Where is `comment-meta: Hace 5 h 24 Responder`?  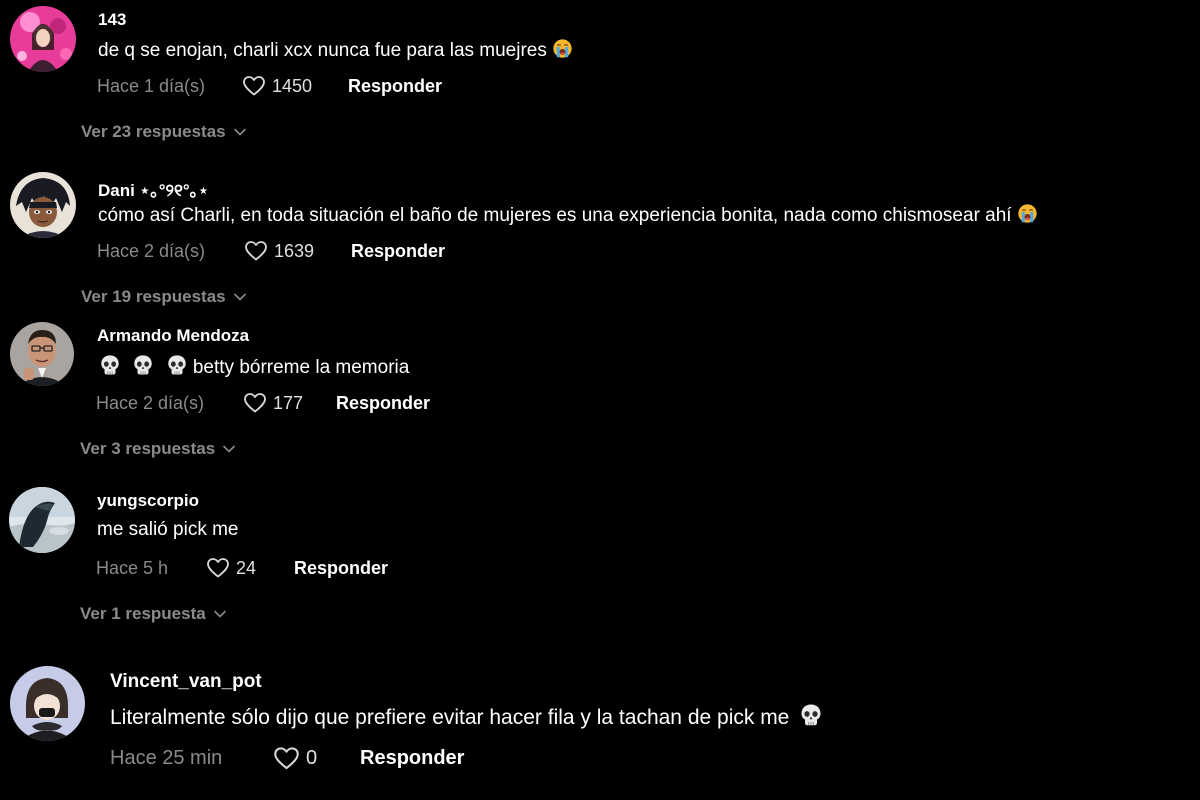
comment-meta: Hace 5 h 24 Responder is located at coordinates (242, 568).